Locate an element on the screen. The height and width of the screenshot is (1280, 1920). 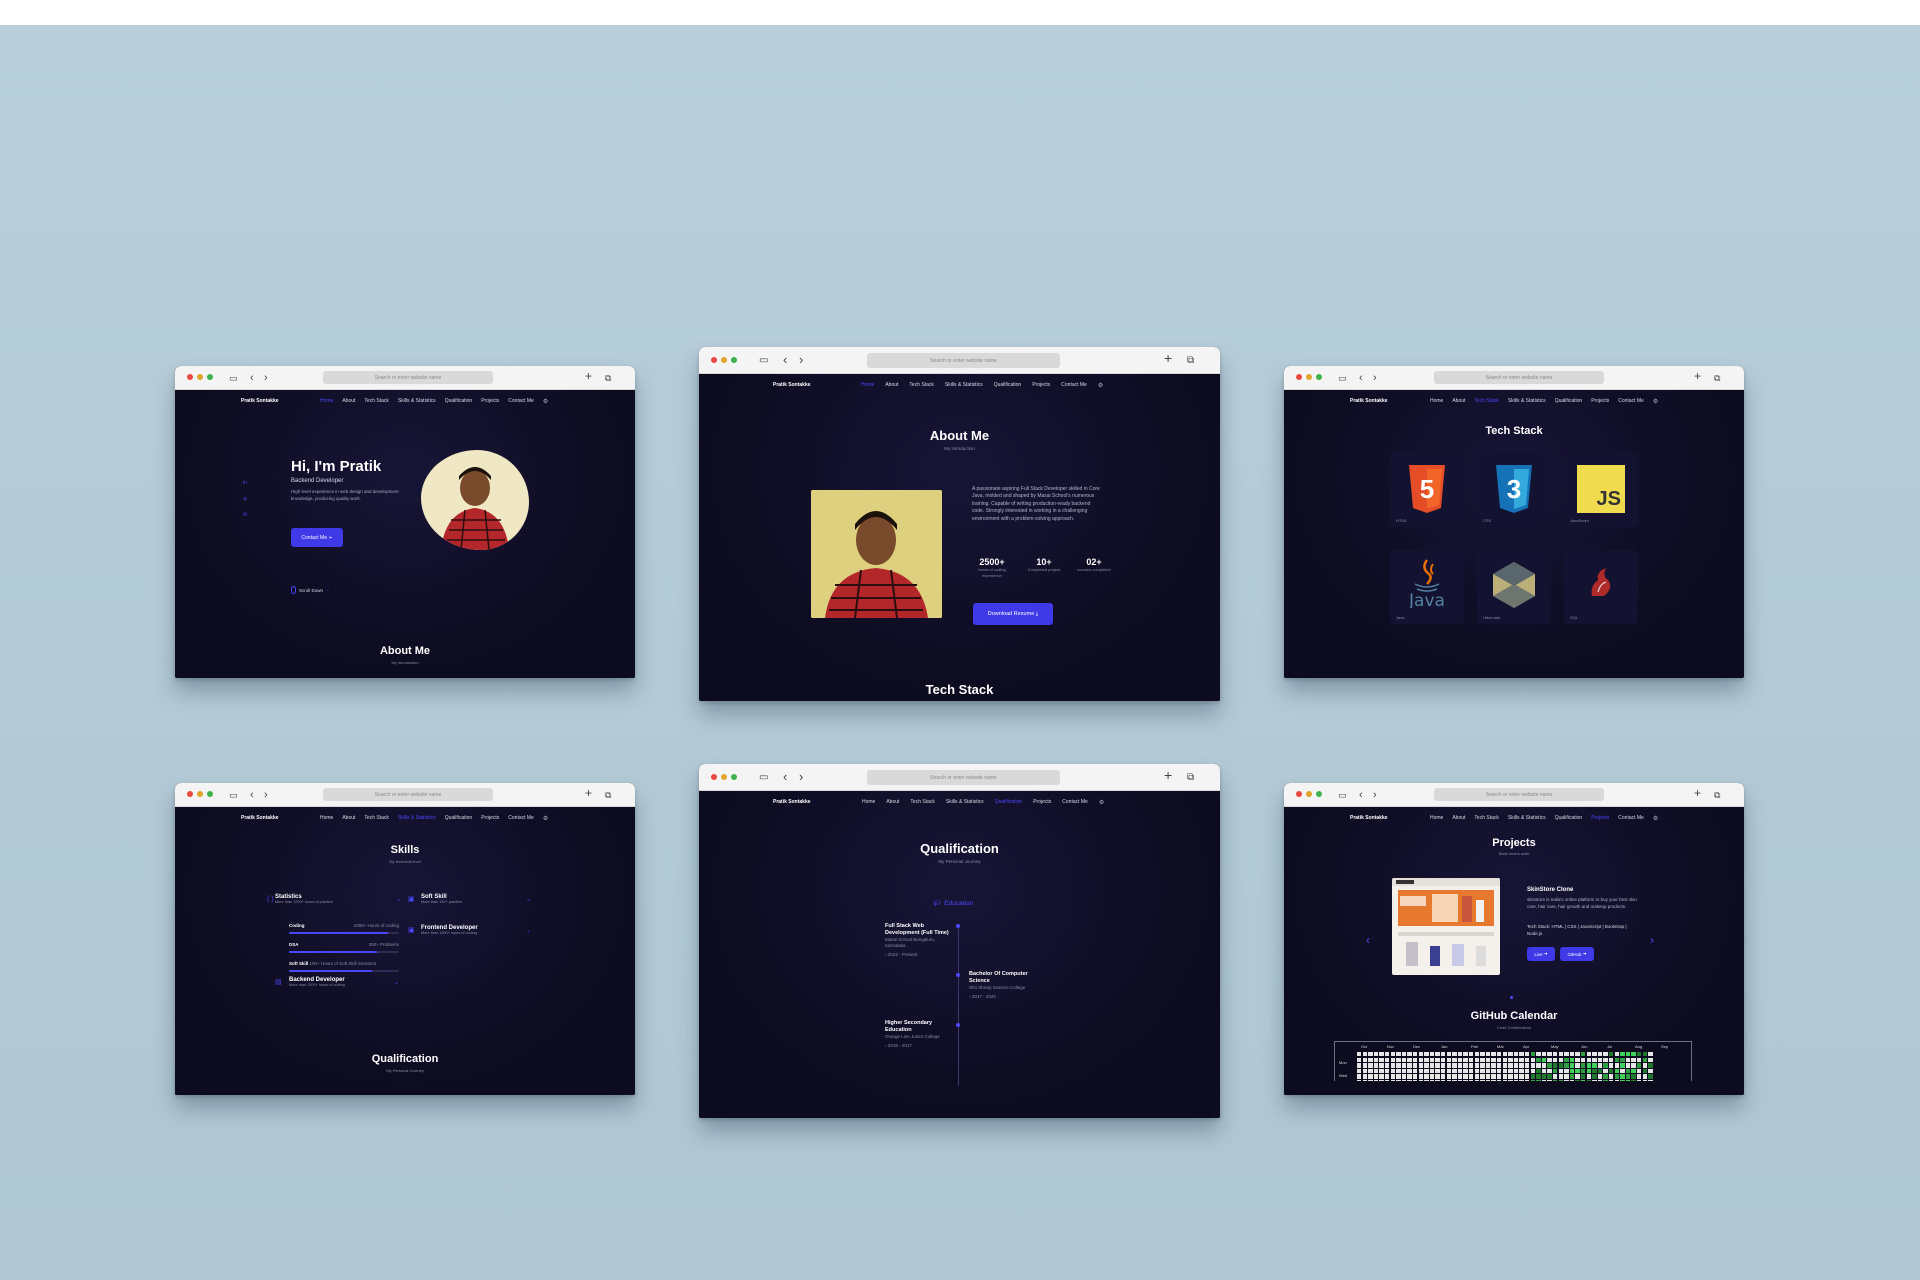
github-icon: ◎ is located at coordinates (245, 499).